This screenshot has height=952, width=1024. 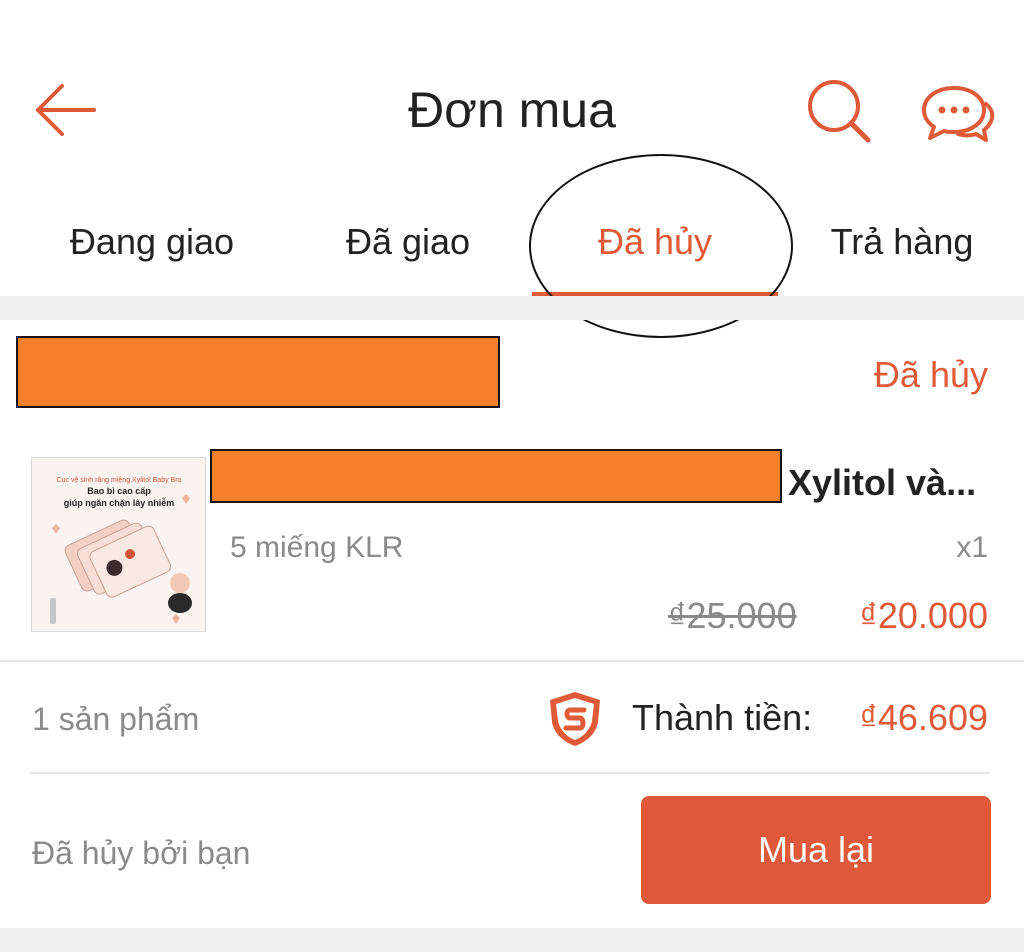 What do you see at coordinates (923, 615) in the screenshot?
I see `sale-price: ₫20.000` at bounding box center [923, 615].